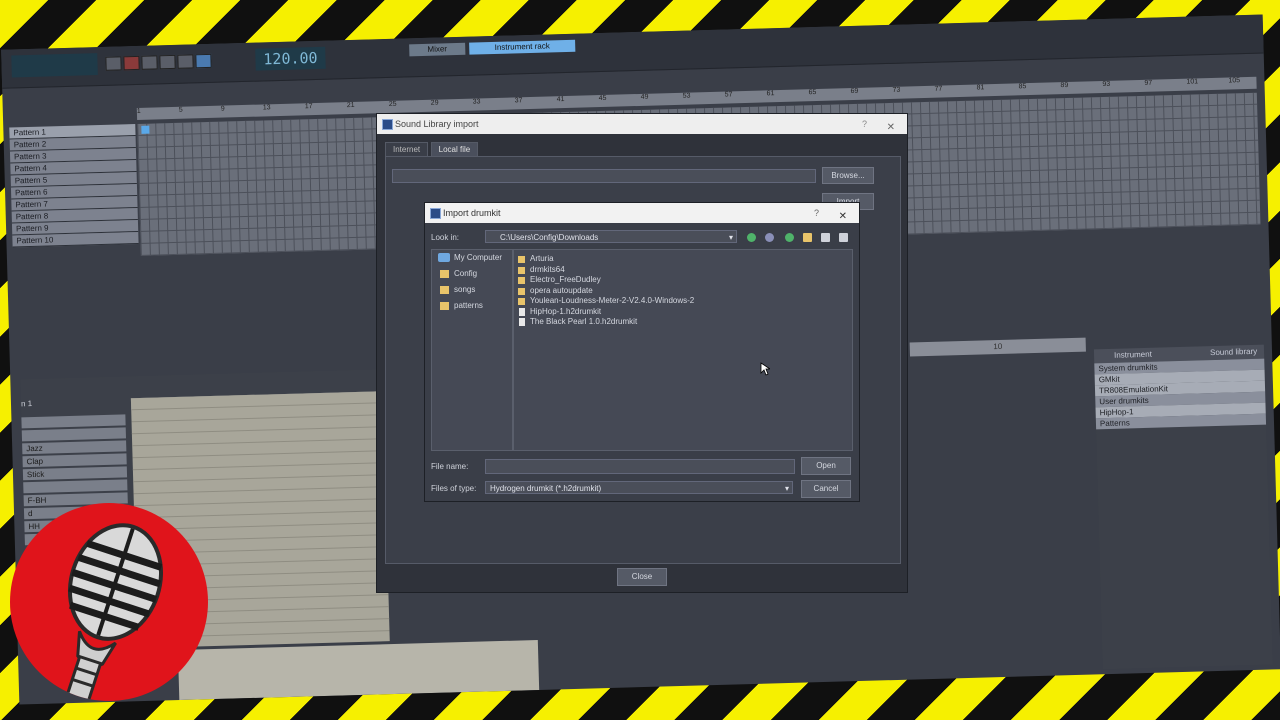 This screenshot has width=1280, height=720. I want to click on mixer-strip-area, so click(358, 670).